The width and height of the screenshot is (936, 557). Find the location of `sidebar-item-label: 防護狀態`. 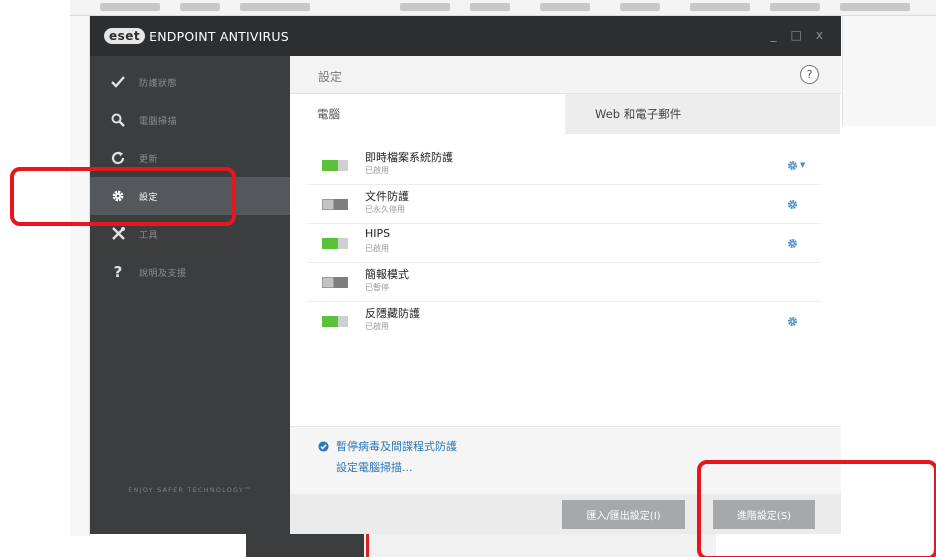

sidebar-item-label: 防護狀態 is located at coordinates (158, 83).